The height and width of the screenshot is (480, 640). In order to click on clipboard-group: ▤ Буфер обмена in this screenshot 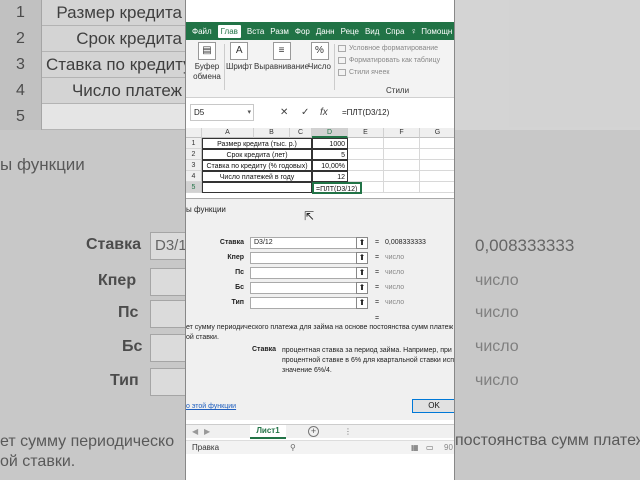, I will do `click(207, 62)`.